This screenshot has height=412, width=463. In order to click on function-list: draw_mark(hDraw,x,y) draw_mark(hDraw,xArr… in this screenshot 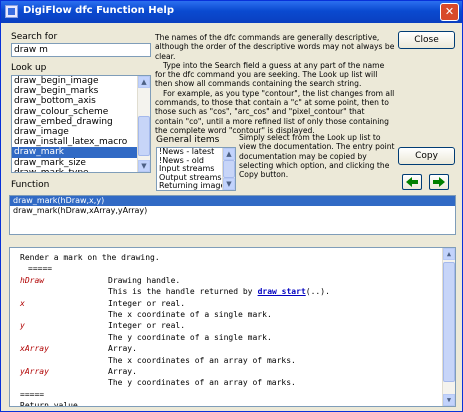, I will do `click(232, 215)`.